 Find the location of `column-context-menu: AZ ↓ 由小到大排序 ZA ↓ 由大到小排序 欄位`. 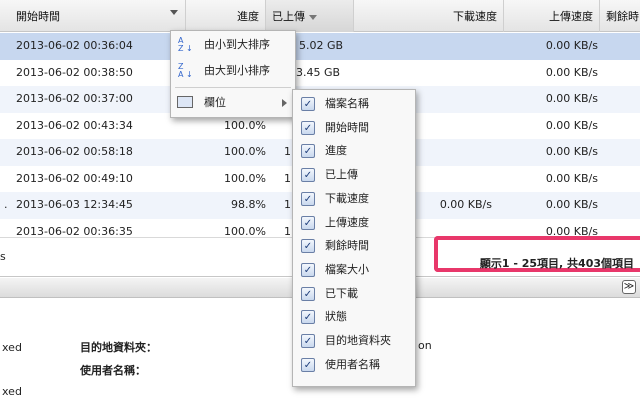

column-context-menu: AZ ↓ 由小到大排序 ZA ↓ 由大到小排序 欄位 is located at coordinates (233, 74).